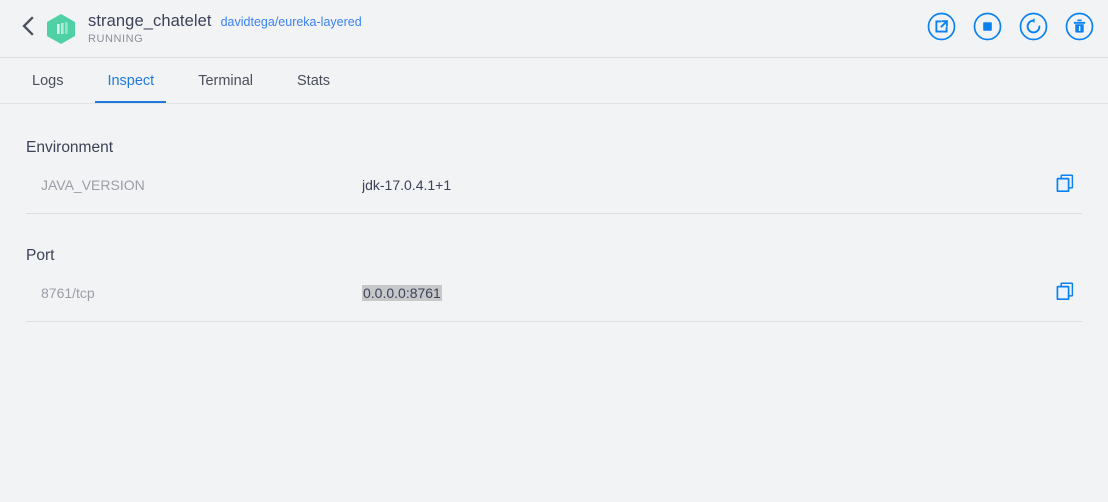 This screenshot has width=1108, height=502. I want to click on tab-inspect: Inspect, so click(130, 80).